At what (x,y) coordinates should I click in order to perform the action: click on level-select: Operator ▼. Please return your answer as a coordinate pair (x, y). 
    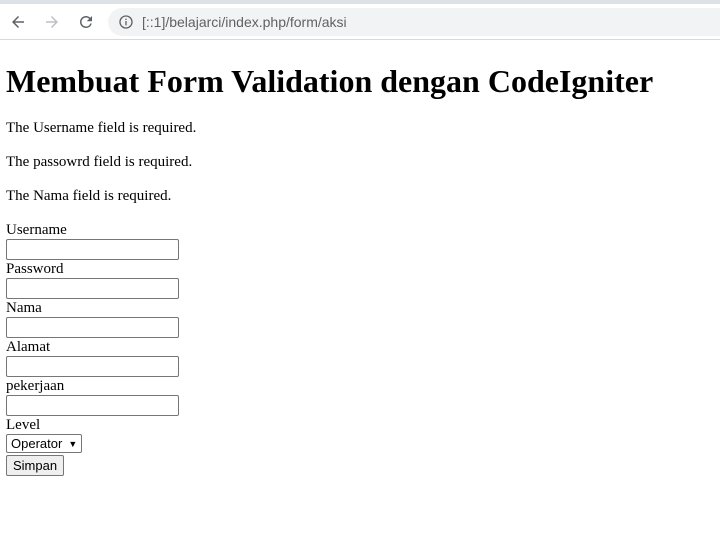
    Looking at the image, I should click on (44, 443).